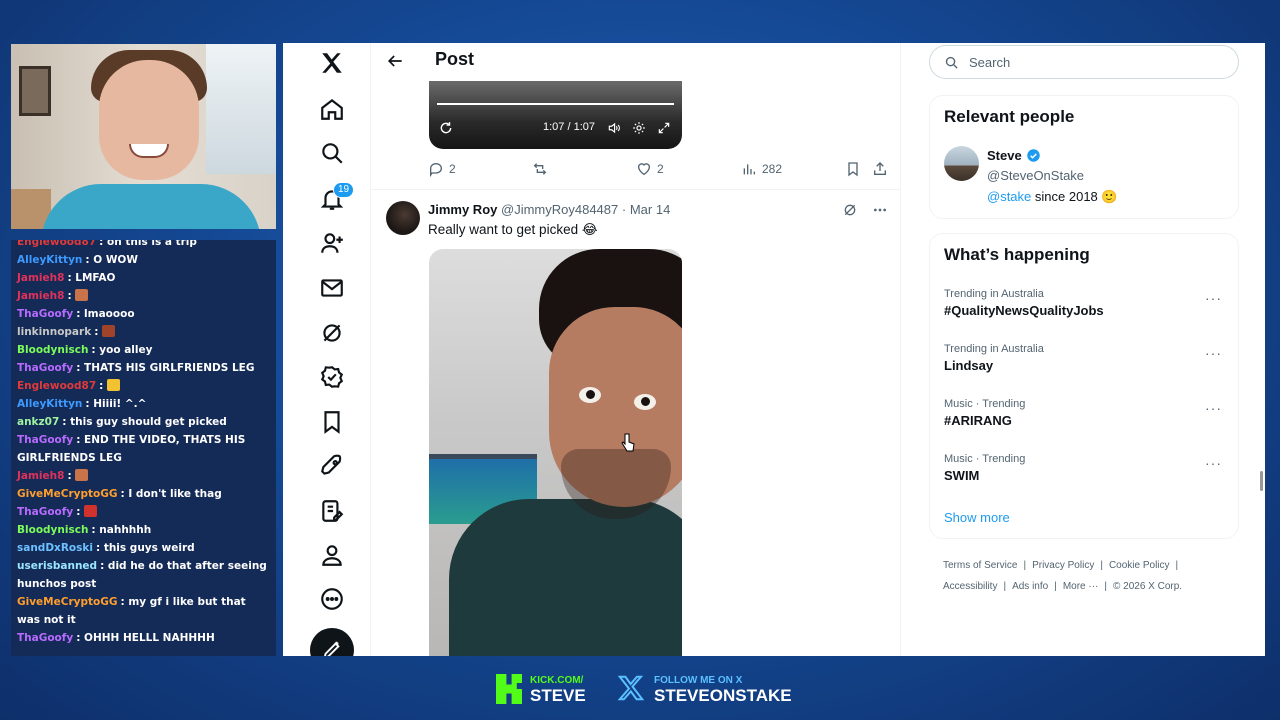  I want to click on follow-people-icon, so click(332, 243).